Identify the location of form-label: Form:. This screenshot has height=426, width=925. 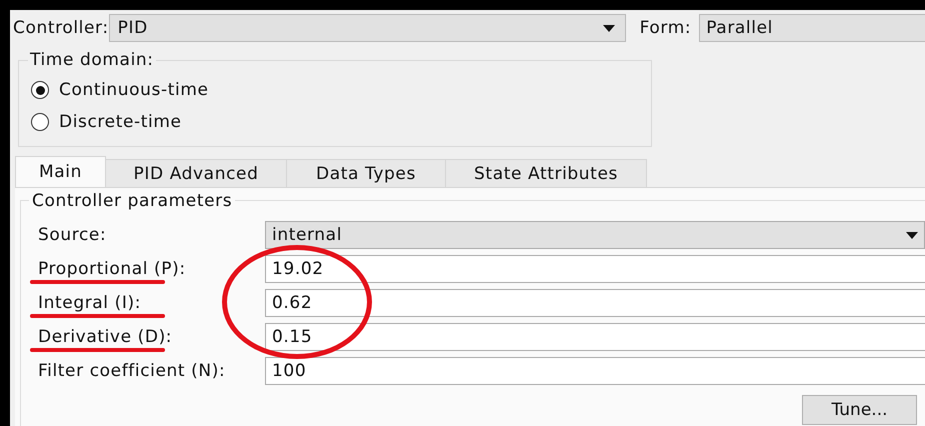
(666, 28).